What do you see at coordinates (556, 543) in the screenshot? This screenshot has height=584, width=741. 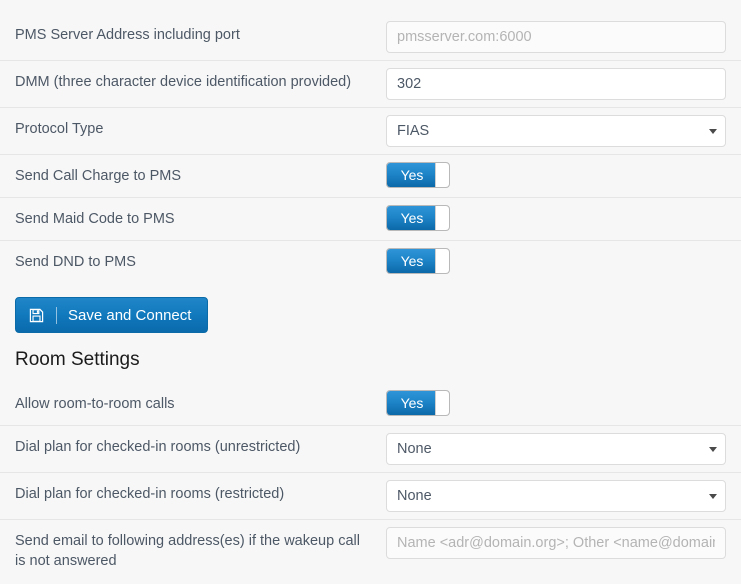 I see `wakeup-email-input` at bounding box center [556, 543].